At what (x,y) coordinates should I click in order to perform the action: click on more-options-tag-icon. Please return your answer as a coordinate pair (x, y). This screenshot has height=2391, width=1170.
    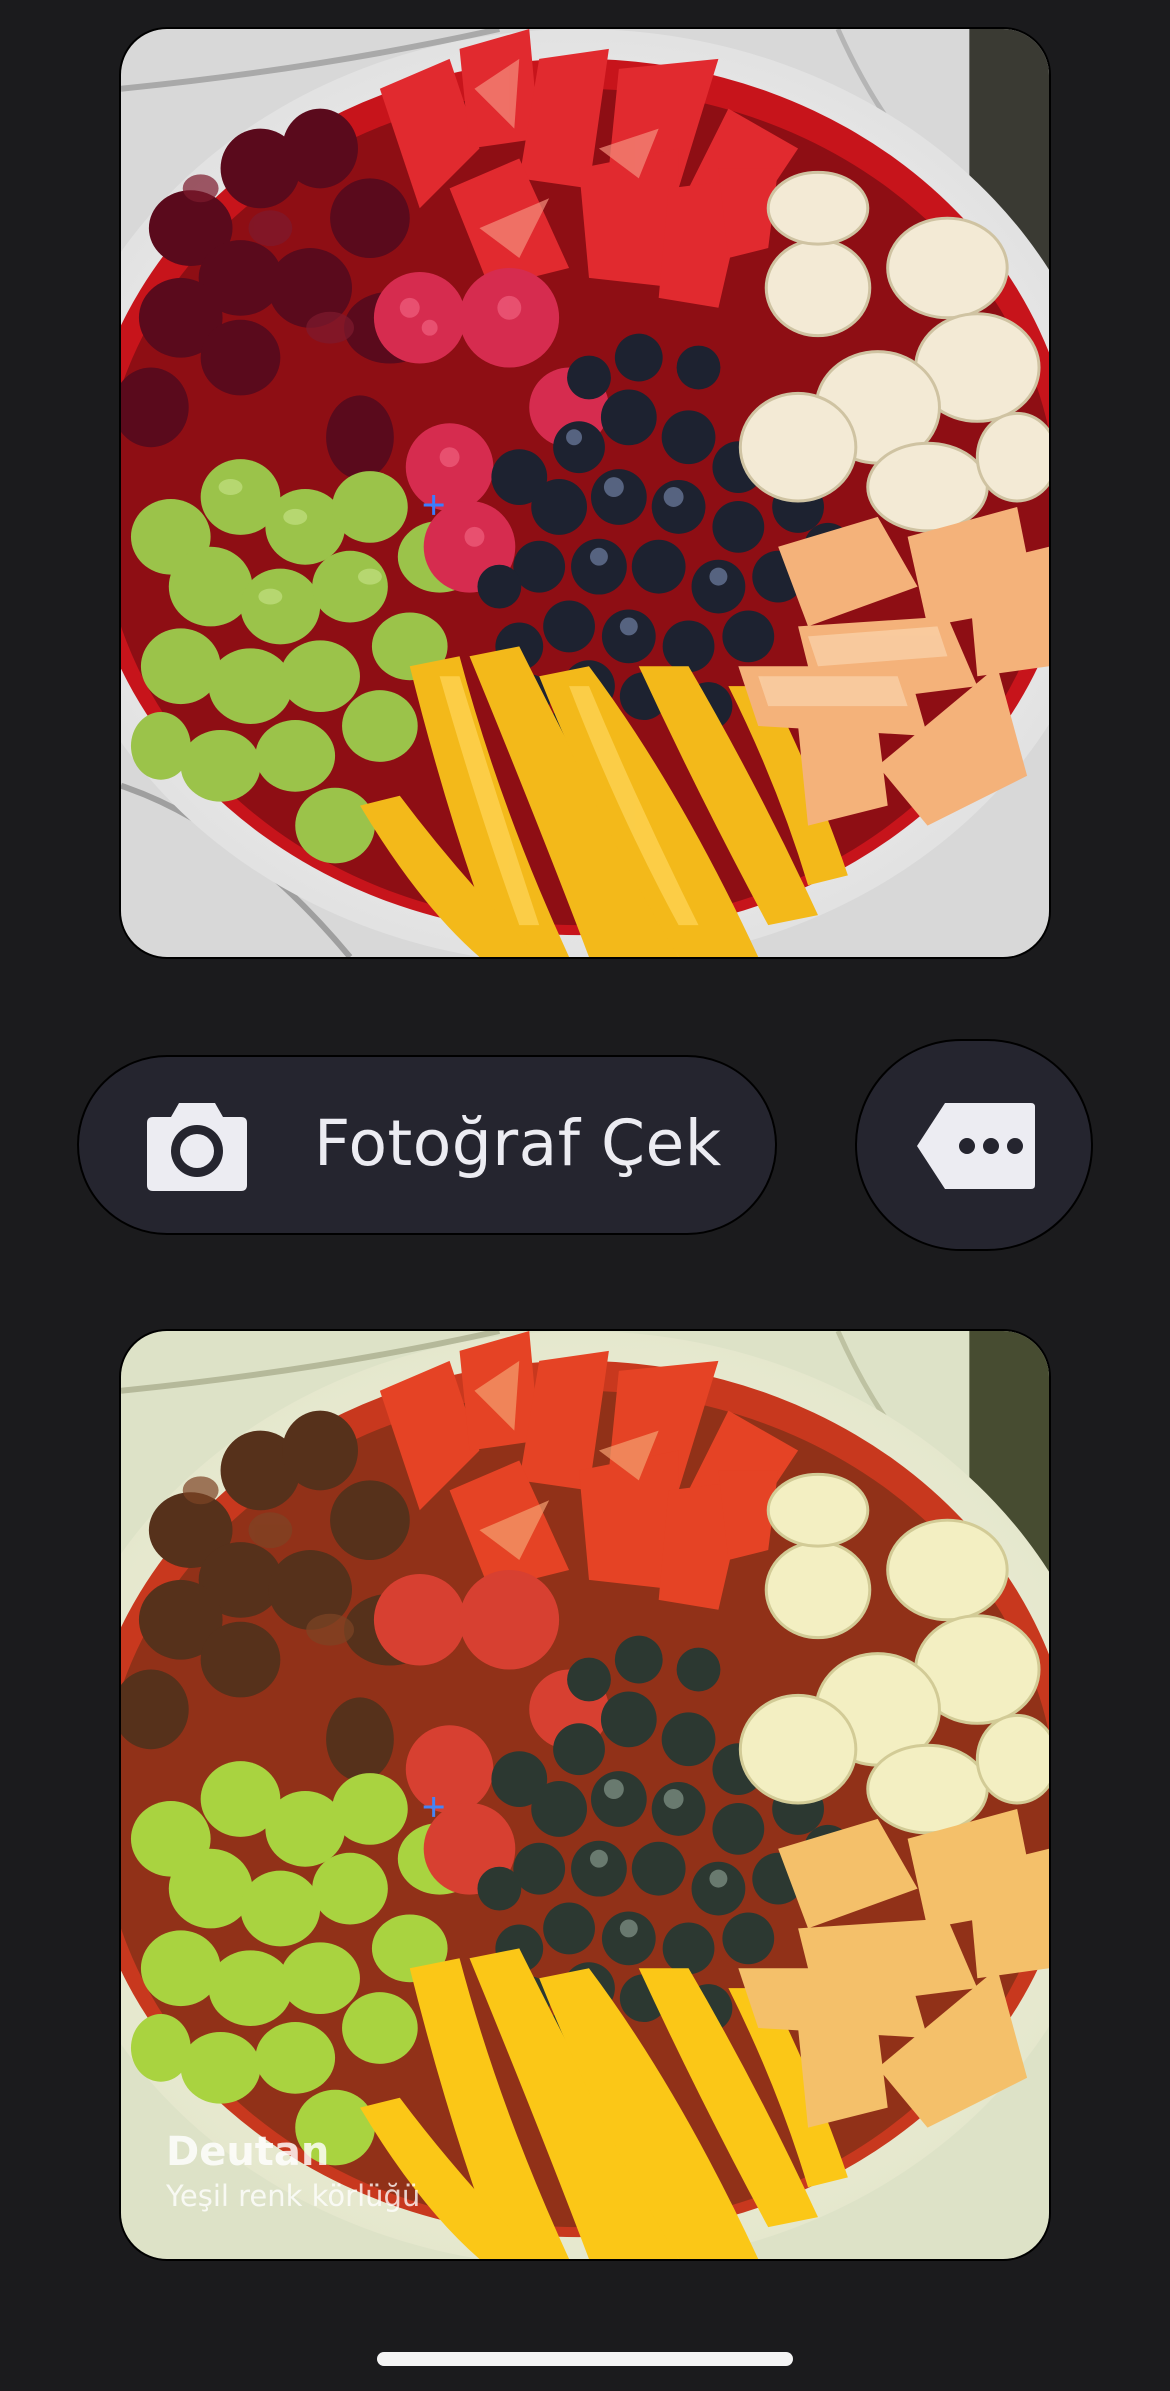
    Looking at the image, I should click on (976, 1146).